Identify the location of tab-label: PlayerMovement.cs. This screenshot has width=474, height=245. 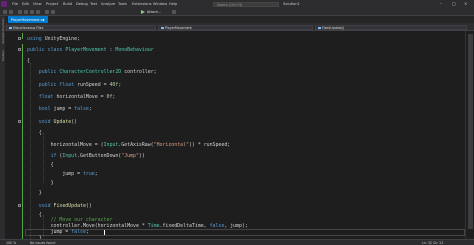
(28, 19).